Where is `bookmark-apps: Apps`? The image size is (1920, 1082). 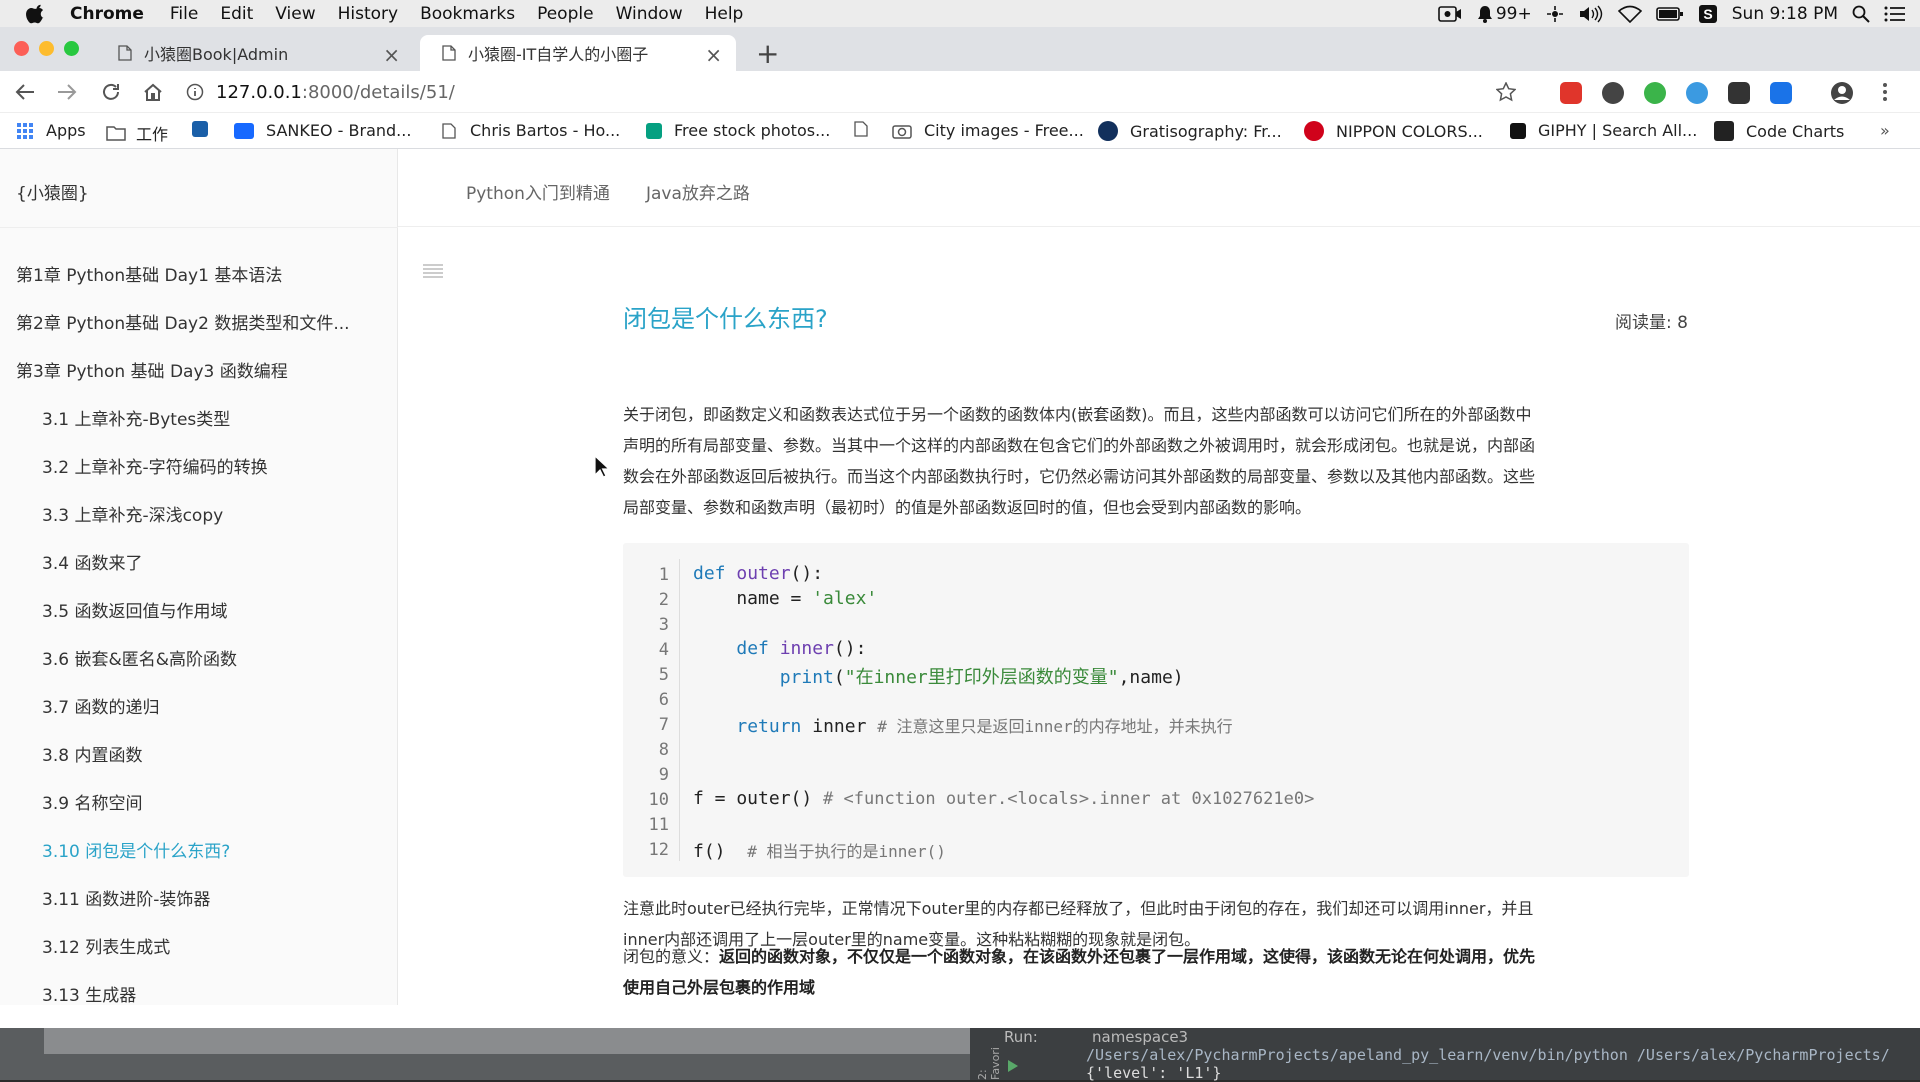
bookmark-apps: Apps is located at coordinates (51, 130).